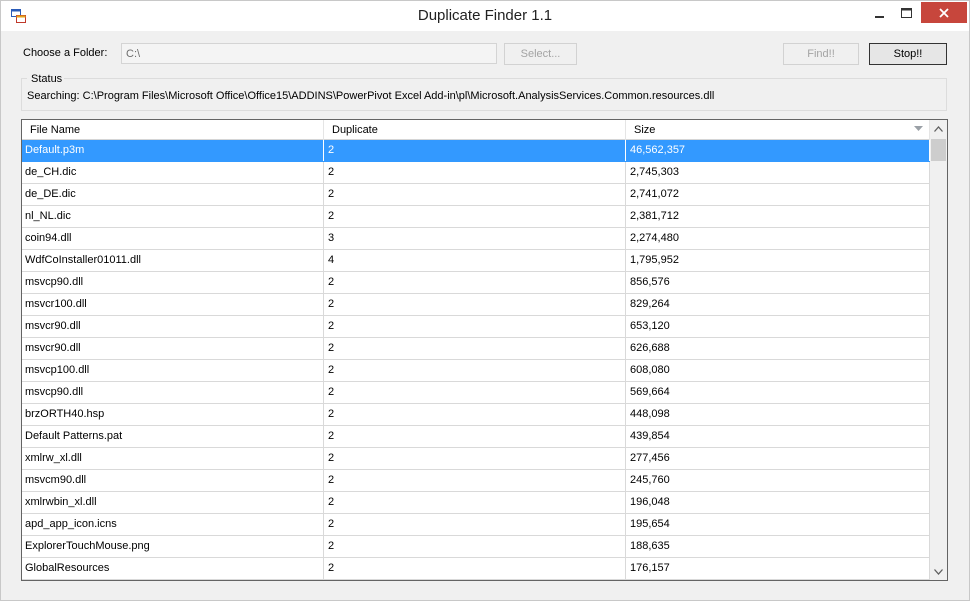 The image size is (970, 601). I want to click on cell-size: 2,381,712, so click(778, 216).